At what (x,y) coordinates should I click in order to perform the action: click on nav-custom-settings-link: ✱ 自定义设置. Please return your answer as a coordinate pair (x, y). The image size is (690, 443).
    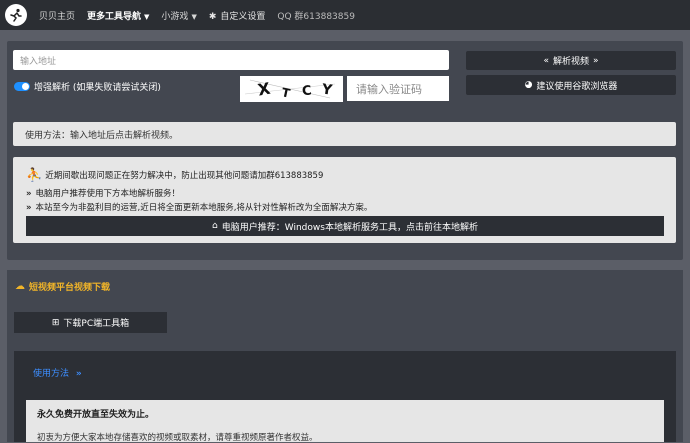
    Looking at the image, I should click on (237, 15).